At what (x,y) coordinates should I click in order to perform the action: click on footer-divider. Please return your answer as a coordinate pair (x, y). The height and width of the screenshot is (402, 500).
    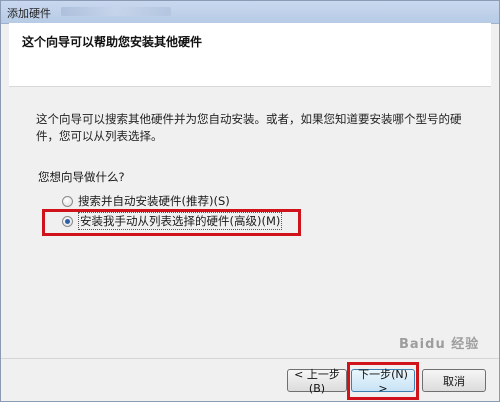
    Looking at the image, I should click on (250, 358).